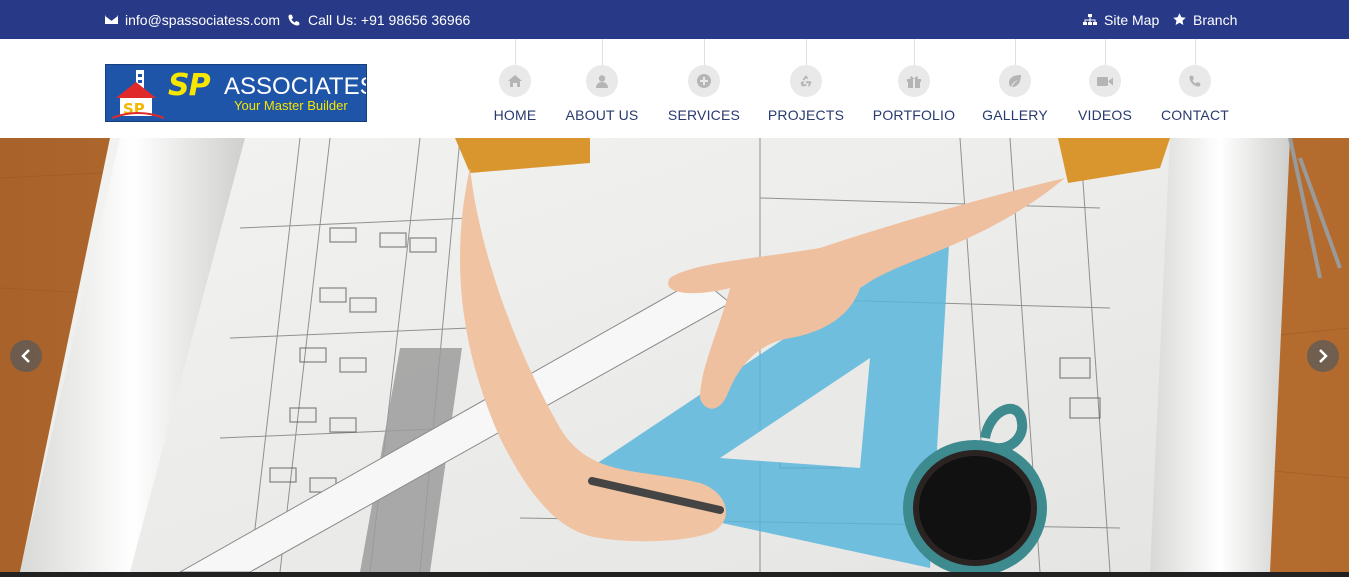 This screenshot has width=1349, height=577. What do you see at coordinates (1105, 81) in the screenshot?
I see `video-camera-icon` at bounding box center [1105, 81].